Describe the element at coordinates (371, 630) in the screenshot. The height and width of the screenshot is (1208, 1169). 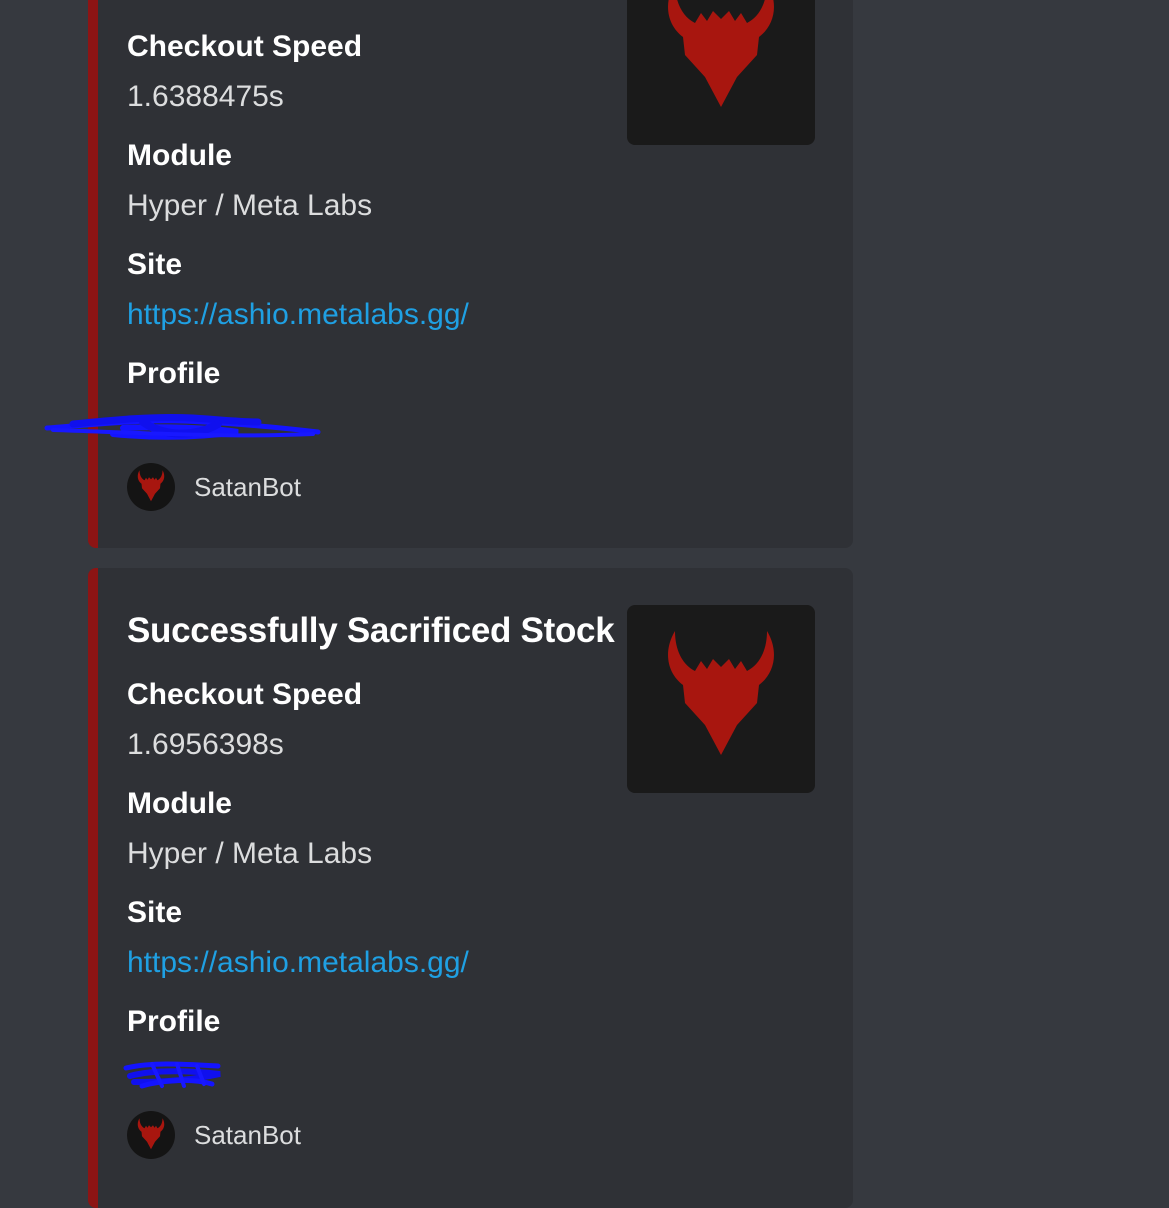
I see `embed-title: Successfully Sacrificed Stock` at that location.